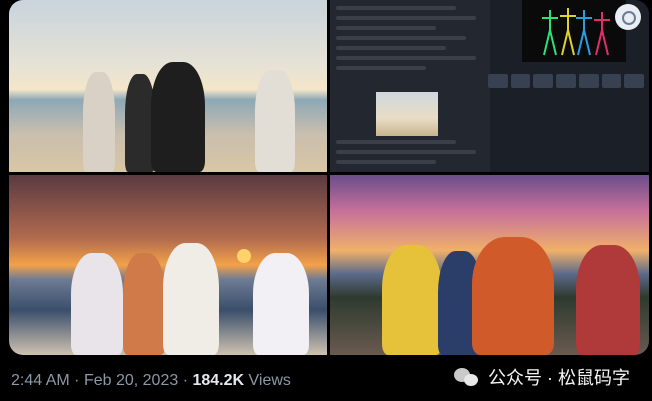  Describe the element at coordinates (628, 17) in the screenshot. I see `lens-icon` at that location.